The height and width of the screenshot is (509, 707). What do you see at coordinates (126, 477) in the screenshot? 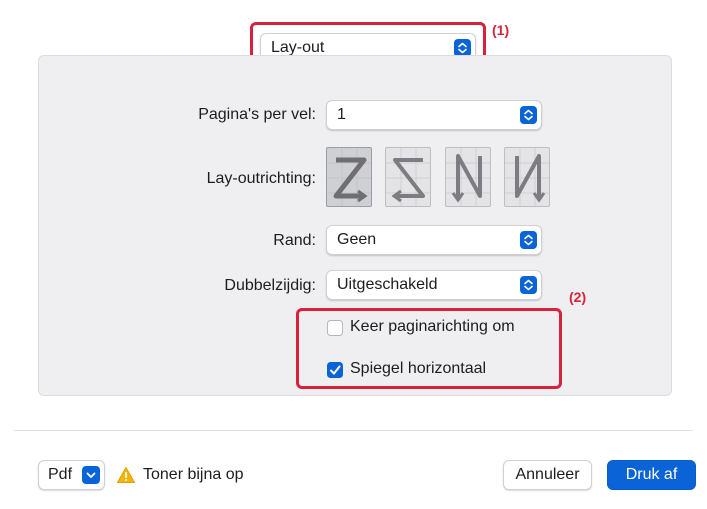
I see `warning-icon` at bounding box center [126, 477].